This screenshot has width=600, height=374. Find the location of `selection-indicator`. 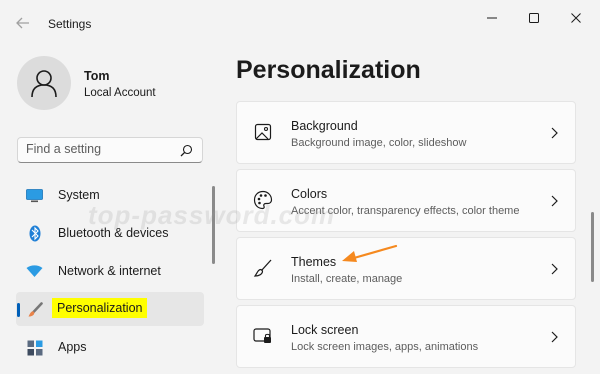

selection-indicator is located at coordinates (18, 310).